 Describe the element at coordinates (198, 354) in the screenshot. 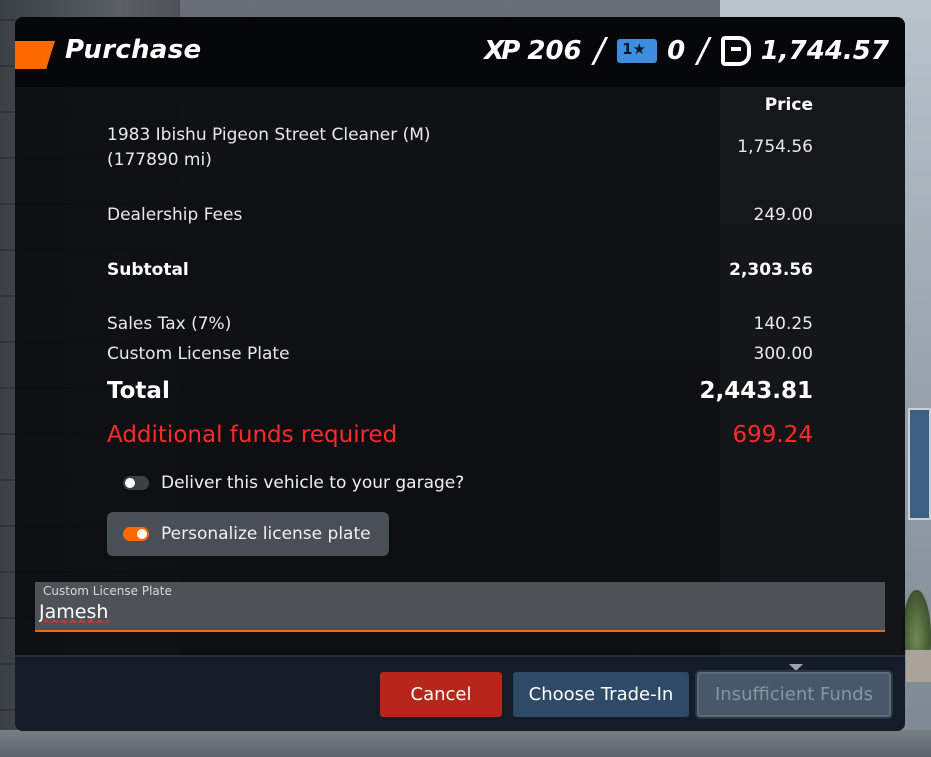

I see `plate-fee-label: Custom License Plate` at that location.